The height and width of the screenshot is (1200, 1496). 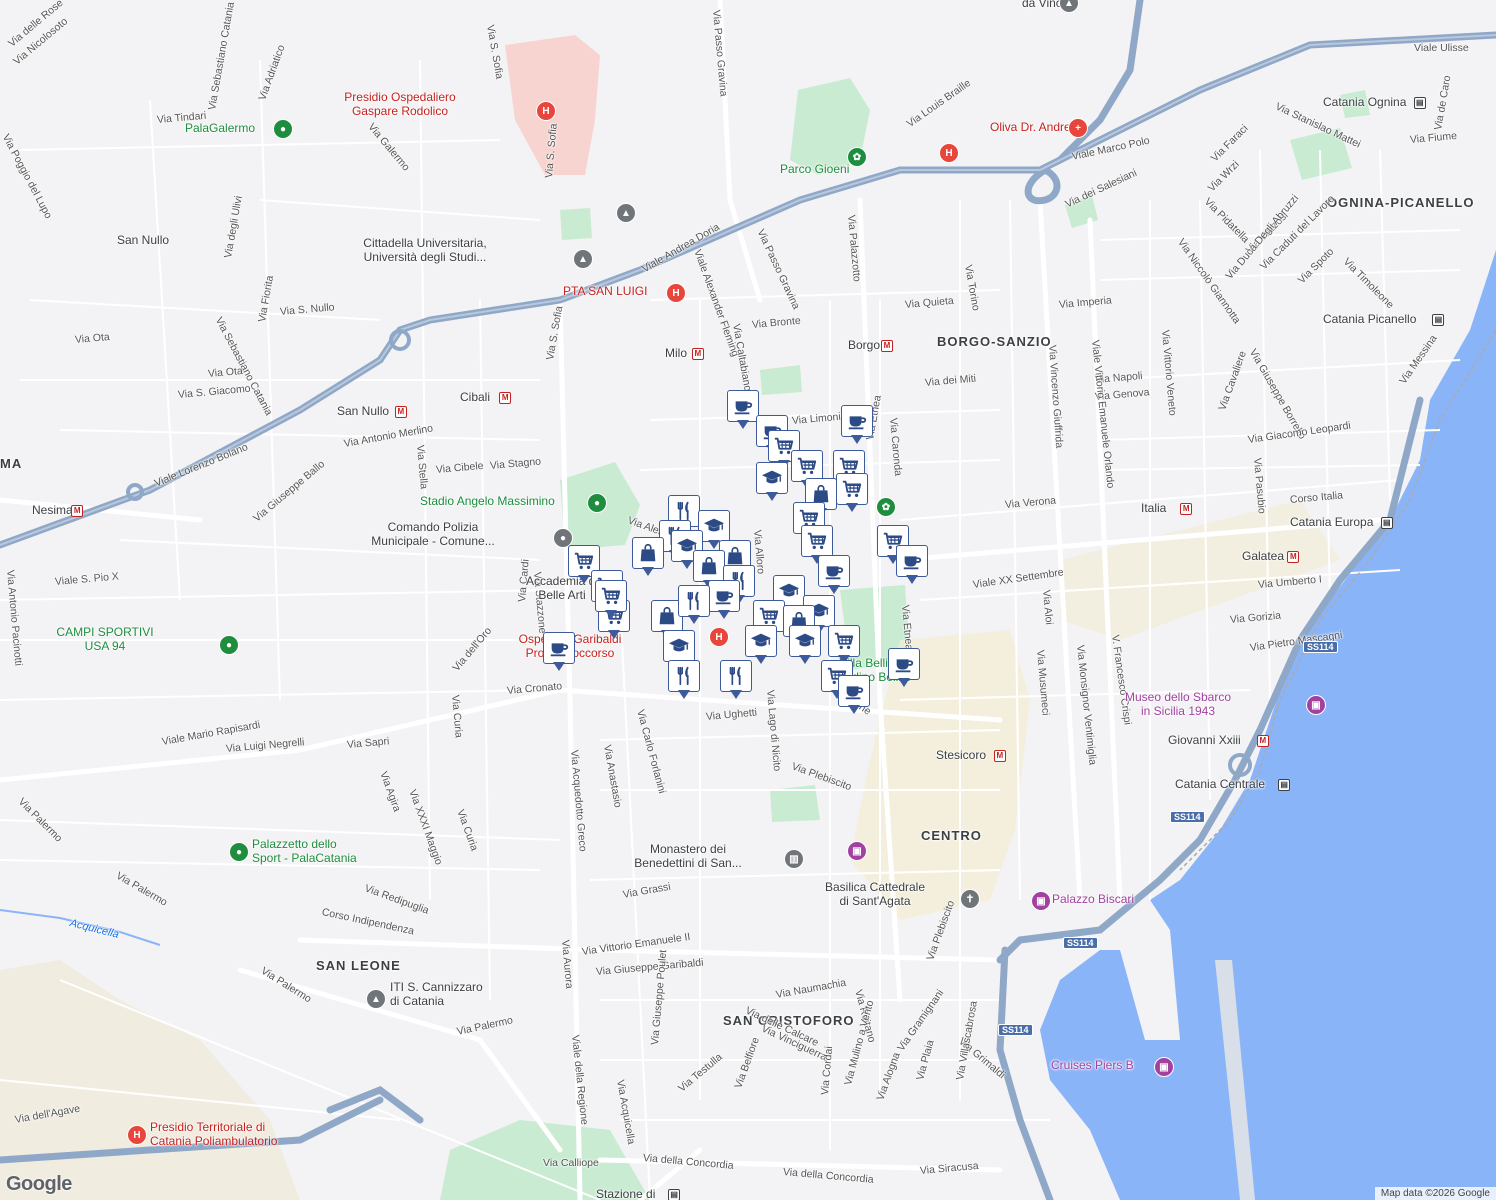 I want to click on district-label-san-leone: SAN LEONE, so click(x=358, y=965).